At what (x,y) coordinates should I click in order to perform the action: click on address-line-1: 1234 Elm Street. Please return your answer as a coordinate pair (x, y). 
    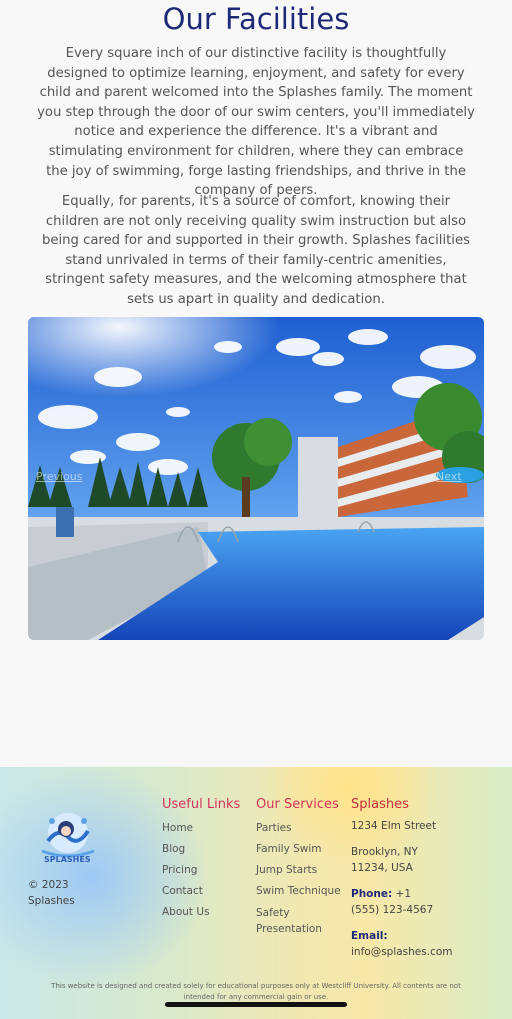
    Looking at the image, I should click on (394, 826).